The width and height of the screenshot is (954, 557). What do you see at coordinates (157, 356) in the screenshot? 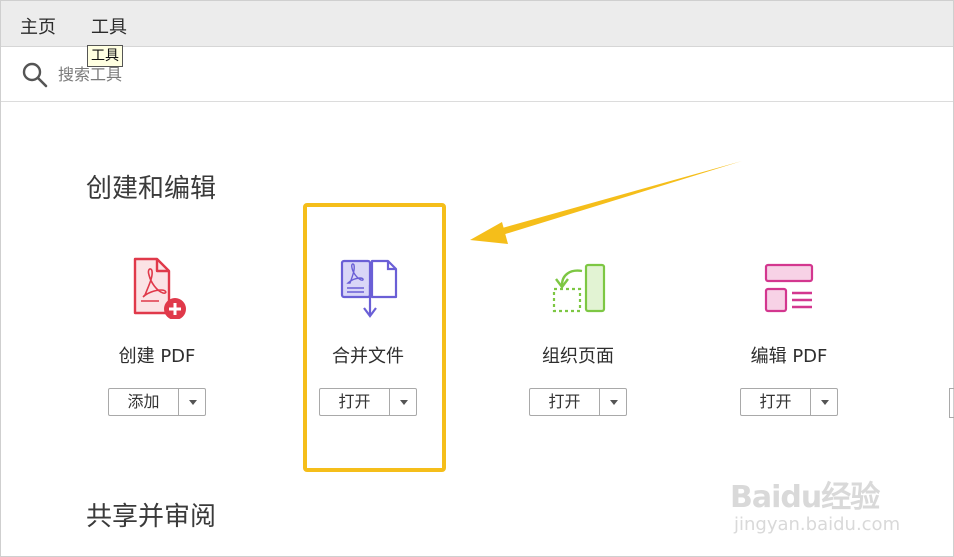
I see `tool-label: 创建 PDF` at bounding box center [157, 356].